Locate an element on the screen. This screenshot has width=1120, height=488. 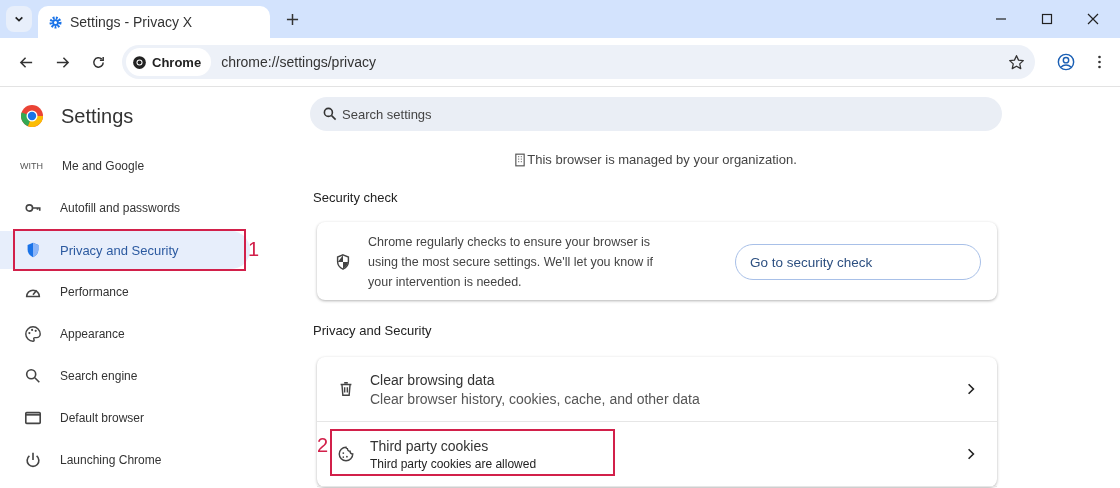
sidebar-item: Appearance is located at coordinates (125, 334).